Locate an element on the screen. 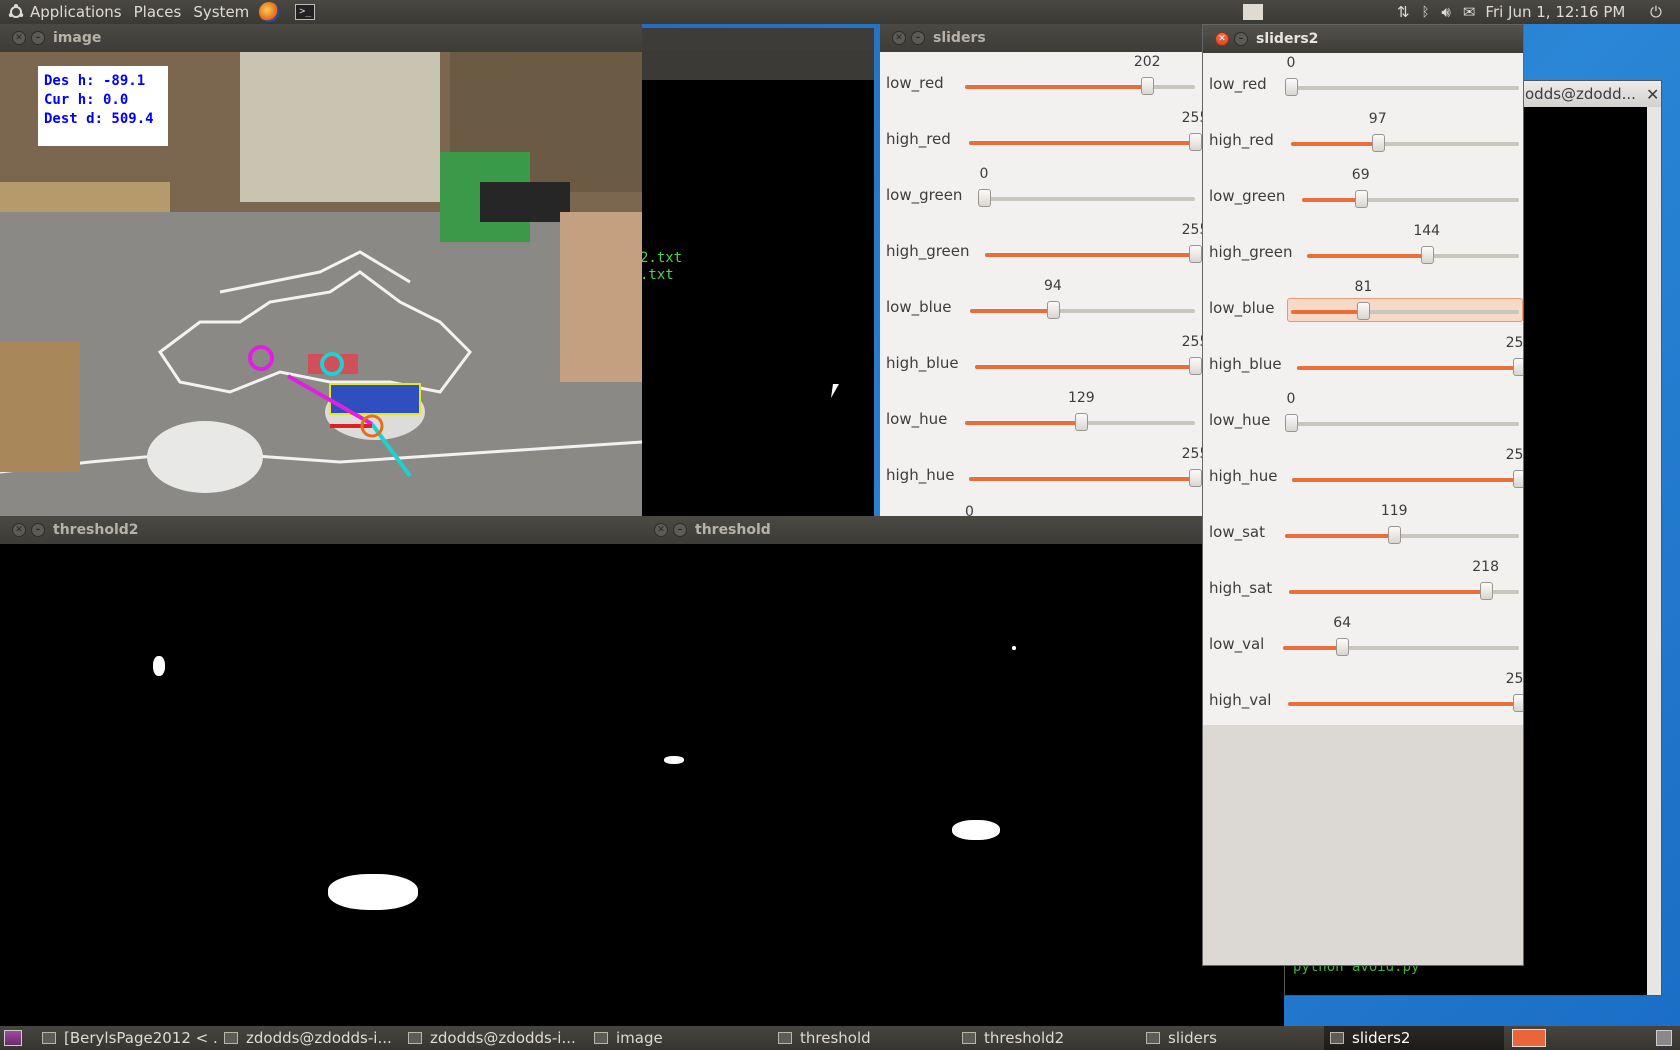 This screenshot has height=1050, width=1680. taskbar-item: threshold2 is located at coordinates (1048, 1038).